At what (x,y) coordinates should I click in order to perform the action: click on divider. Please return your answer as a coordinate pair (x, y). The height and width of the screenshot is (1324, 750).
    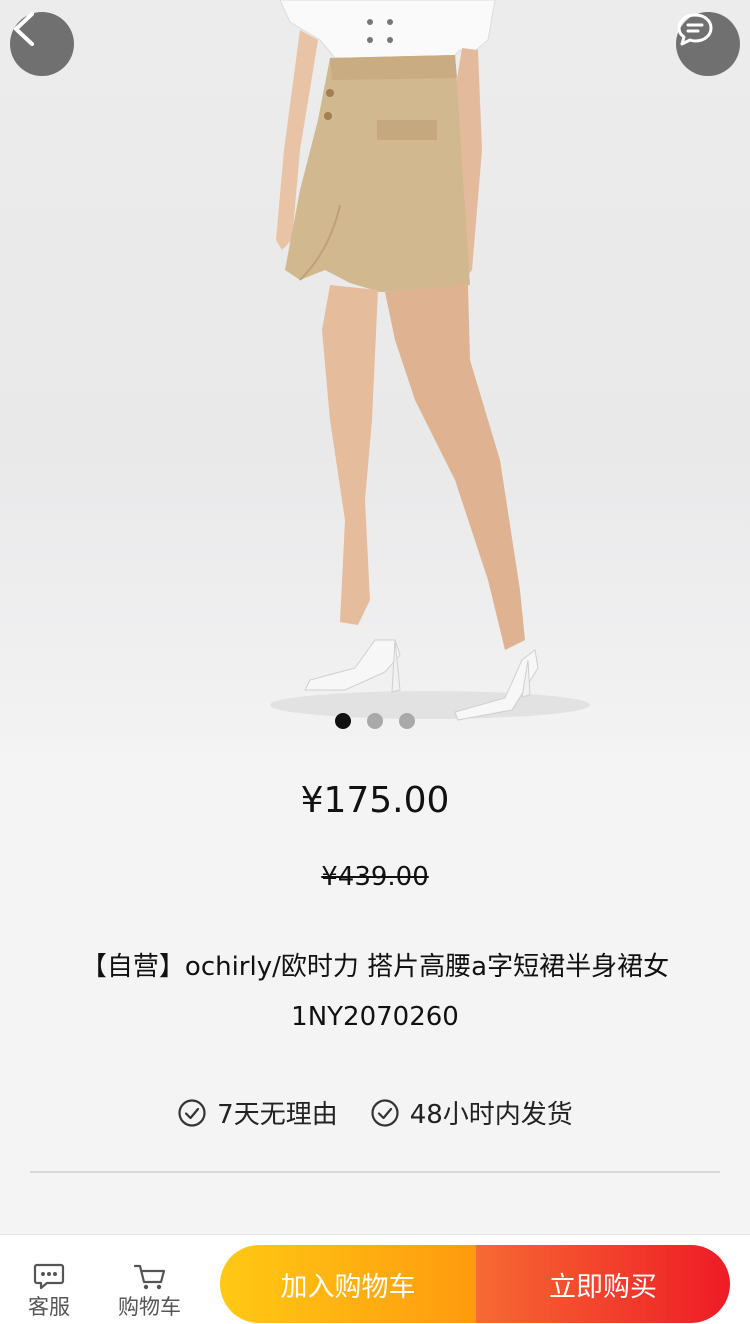
    Looking at the image, I should click on (375, 1172).